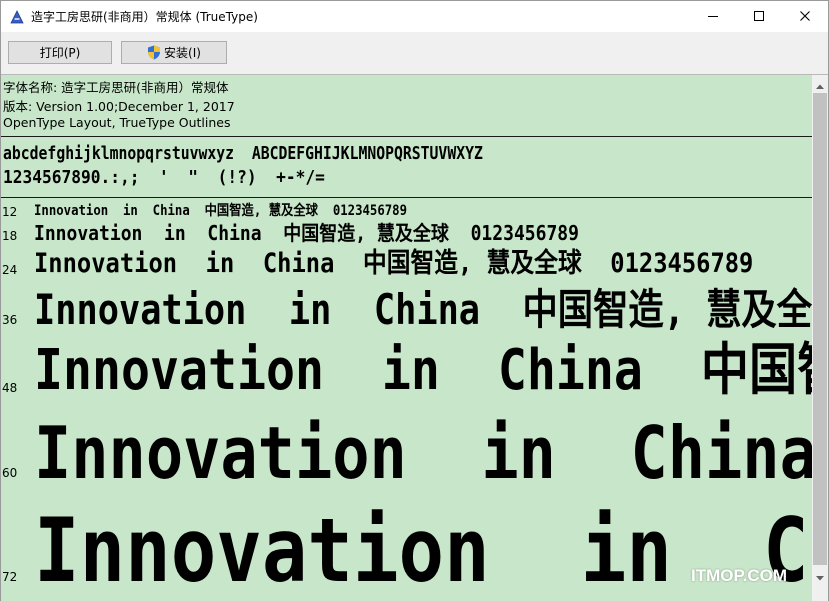 This screenshot has height=601, width=829. What do you see at coordinates (119, 106) in the screenshot?
I see `font-version-line: 版本: Version 1.00;December 1, 2017` at bounding box center [119, 106].